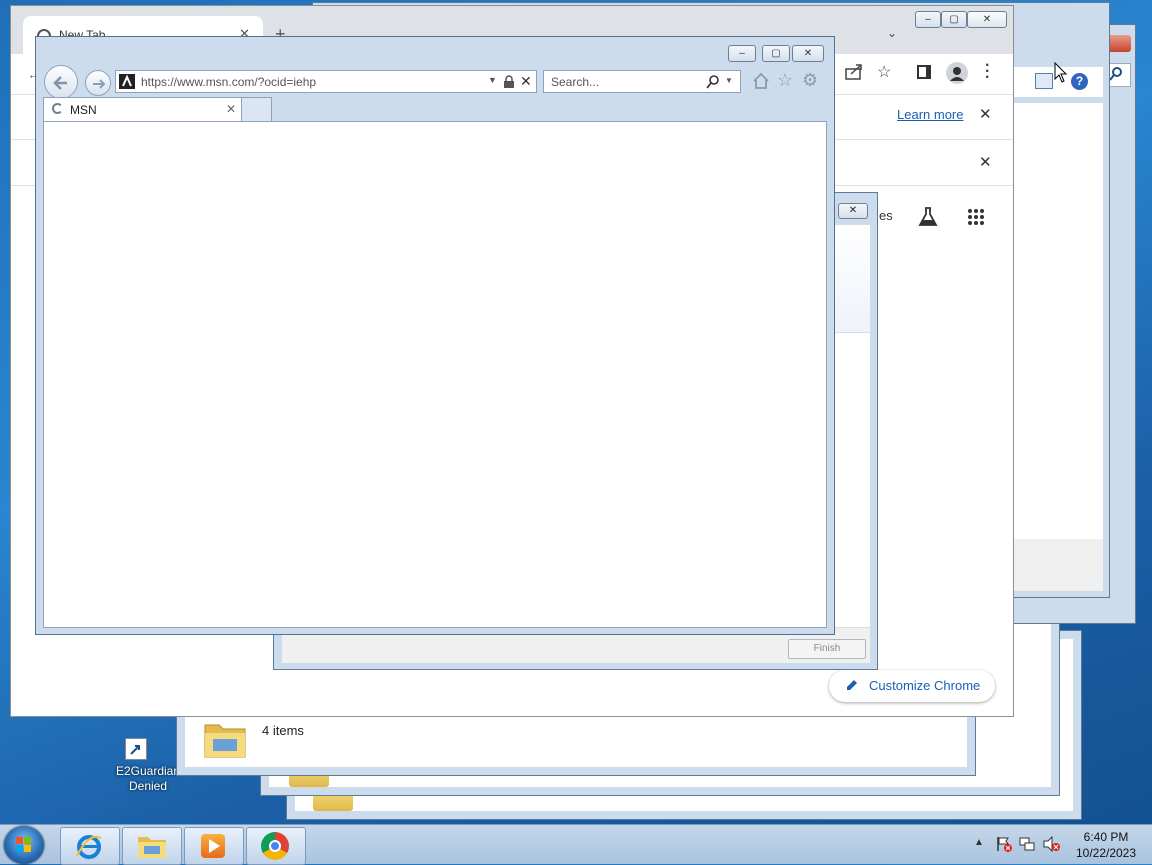 This screenshot has width=1152, height=865. Describe the element at coordinates (492, 80) in the screenshot. I see `address-dropdown-icon: ▼` at that location.